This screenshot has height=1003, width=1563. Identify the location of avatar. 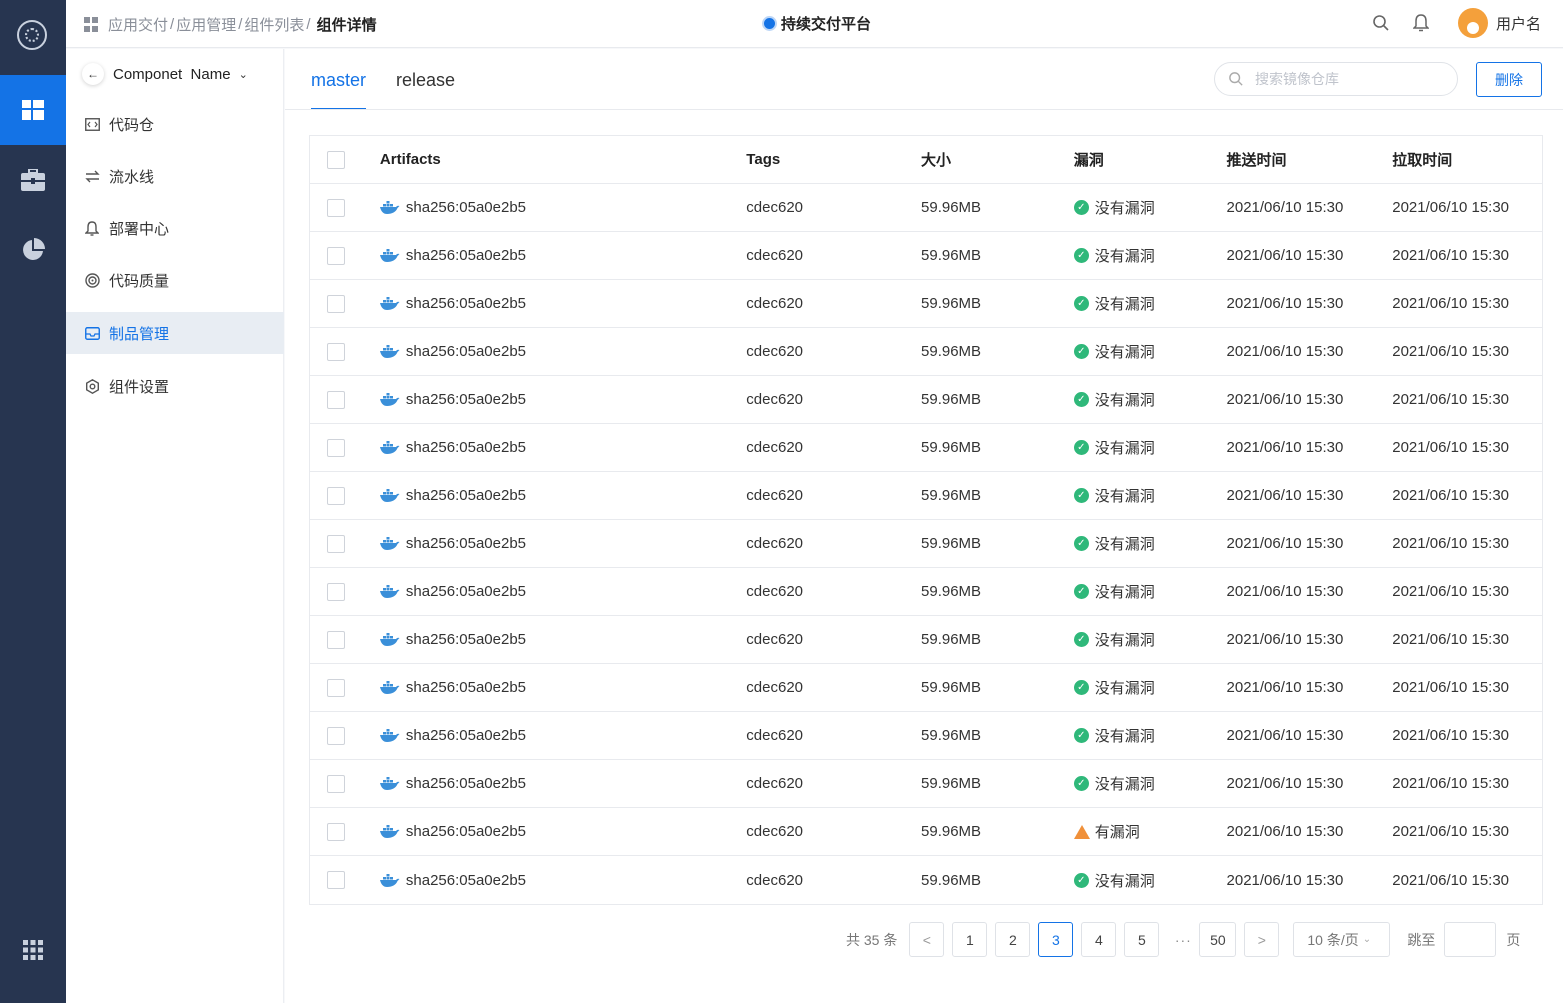
(1472, 23).